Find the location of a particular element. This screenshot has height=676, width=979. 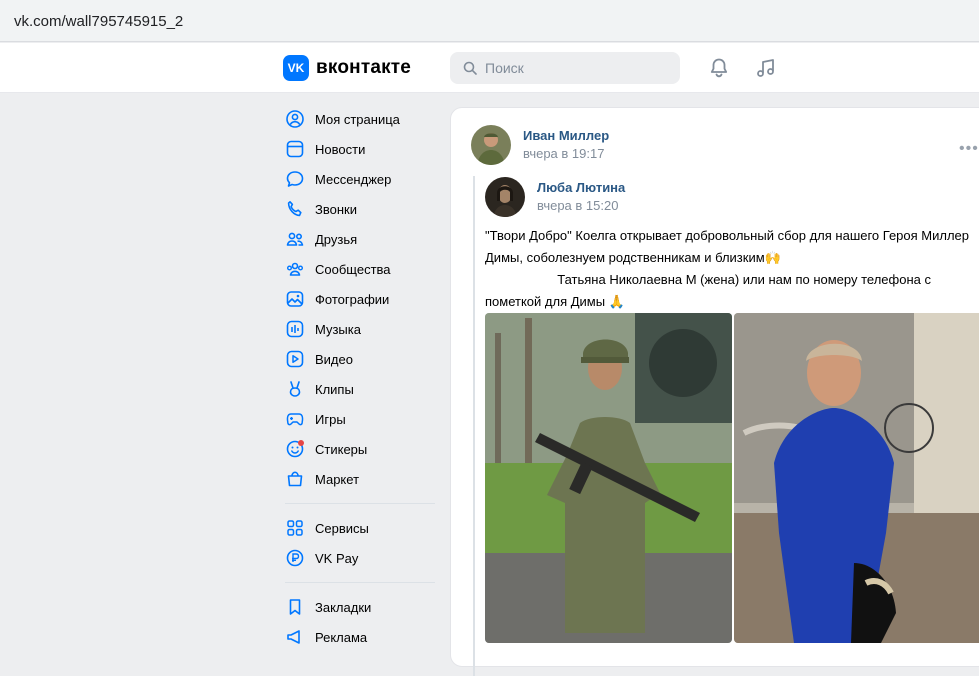

sidebar-item-label: Мессенджер is located at coordinates (353, 179).